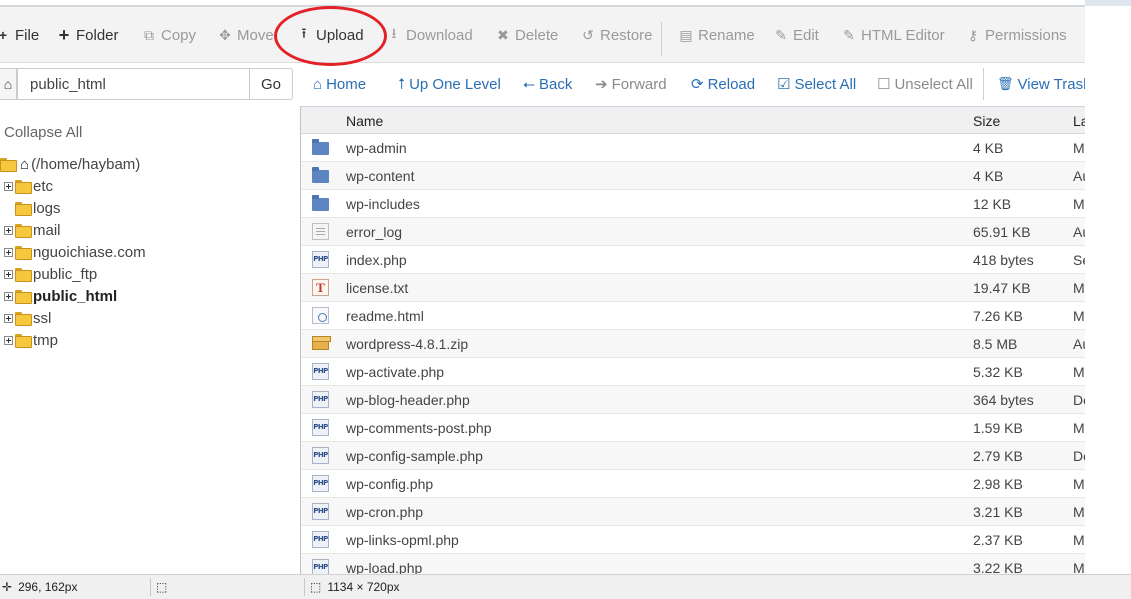 The width and height of the screenshot is (1131, 599). Describe the element at coordinates (693, 456) in the screenshot. I see `table-row: PHP wp-config-sample.php 2.79 KB De` at that location.